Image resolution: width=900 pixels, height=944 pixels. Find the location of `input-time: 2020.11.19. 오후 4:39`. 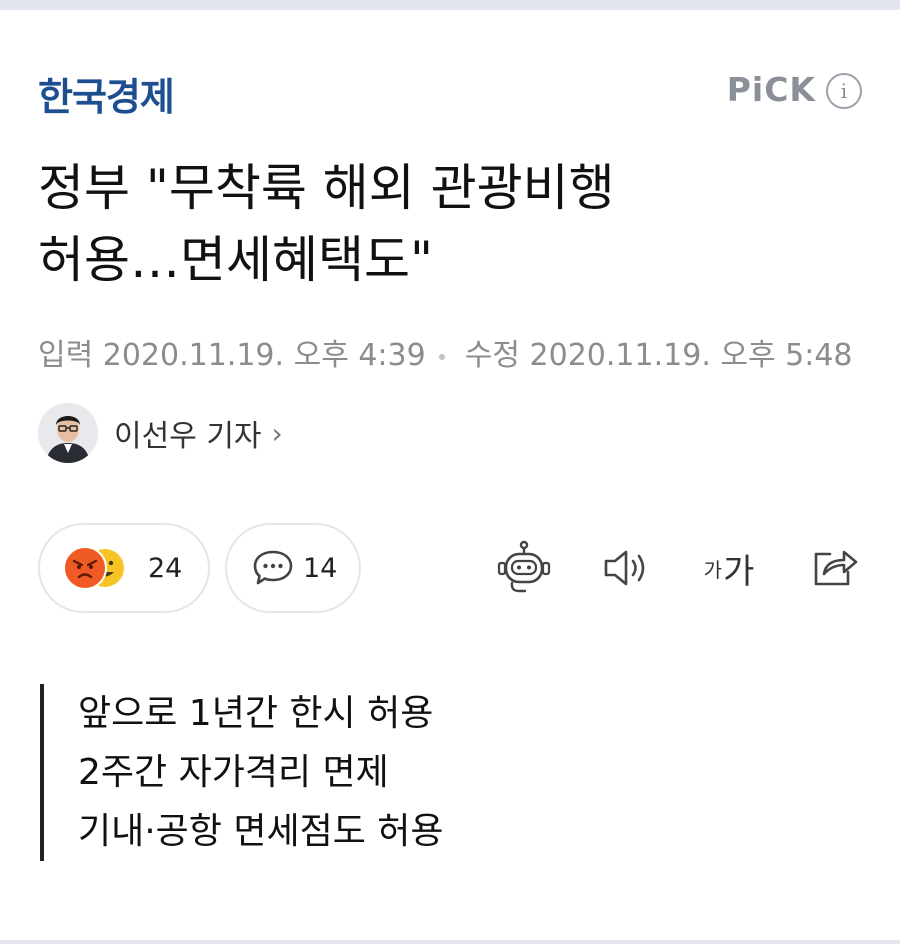

input-time: 2020.11.19. 오후 4:39 is located at coordinates (264, 355).